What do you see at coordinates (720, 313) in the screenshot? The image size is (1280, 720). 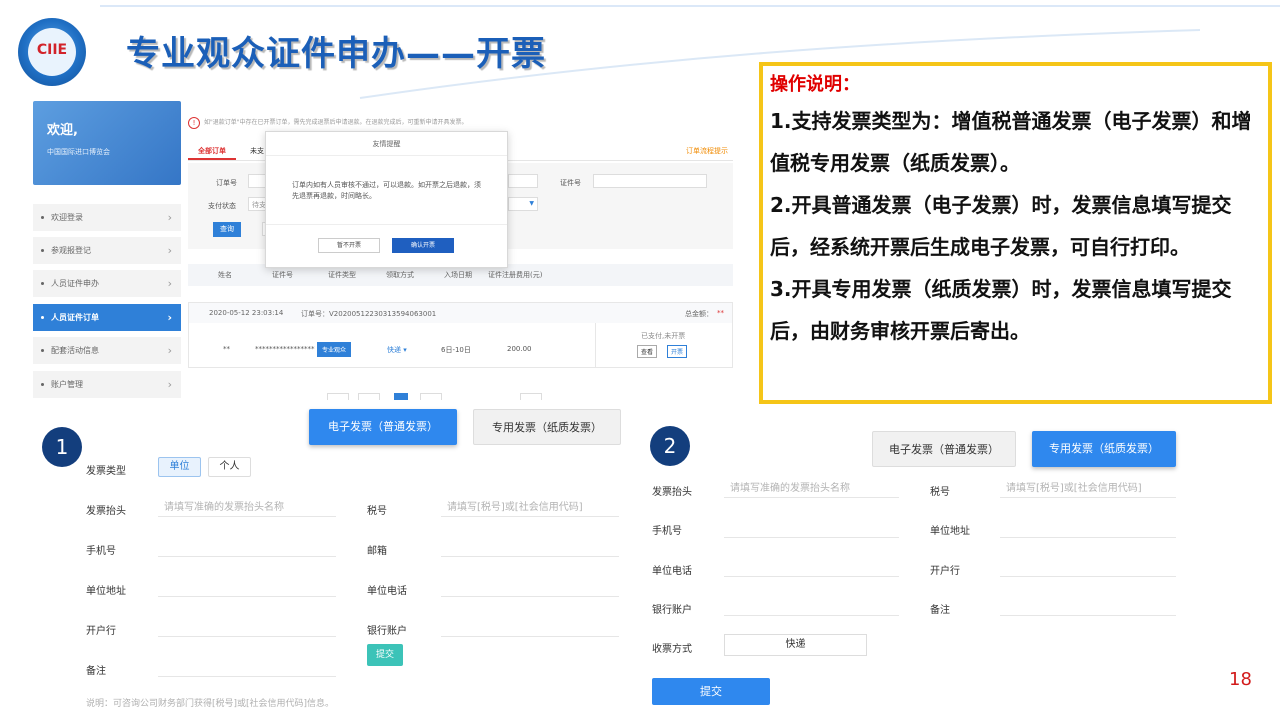 I see `order-total-value: **` at bounding box center [720, 313].